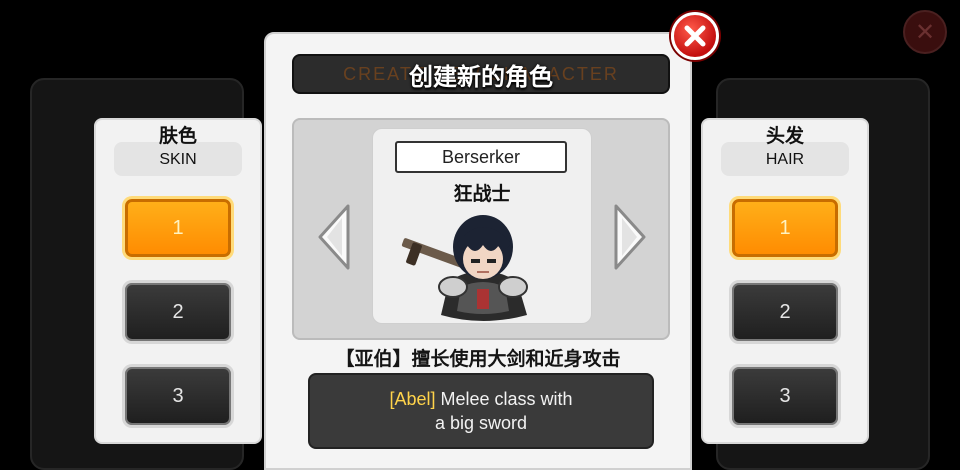 The height and width of the screenshot is (470, 960). What do you see at coordinates (504, 398) in the screenshot?
I see `description-line-1-text: Melee class with` at bounding box center [504, 398].